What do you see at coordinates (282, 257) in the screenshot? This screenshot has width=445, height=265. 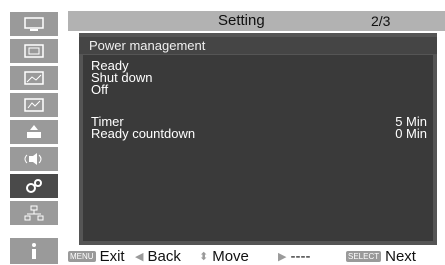 I see `right-arrow-icon: ▶` at bounding box center [282, 257].